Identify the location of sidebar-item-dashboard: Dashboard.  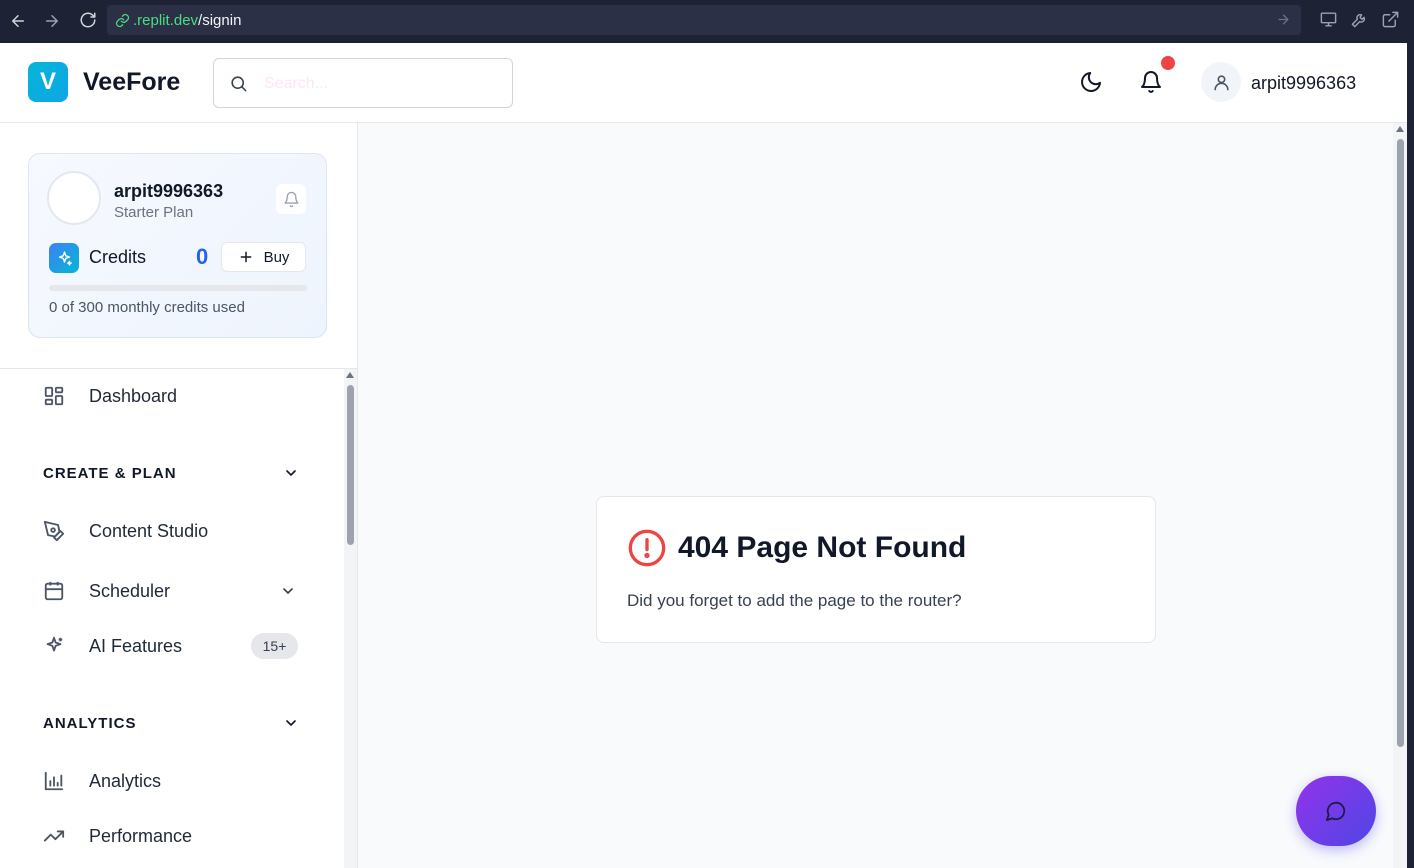
(172, 396).